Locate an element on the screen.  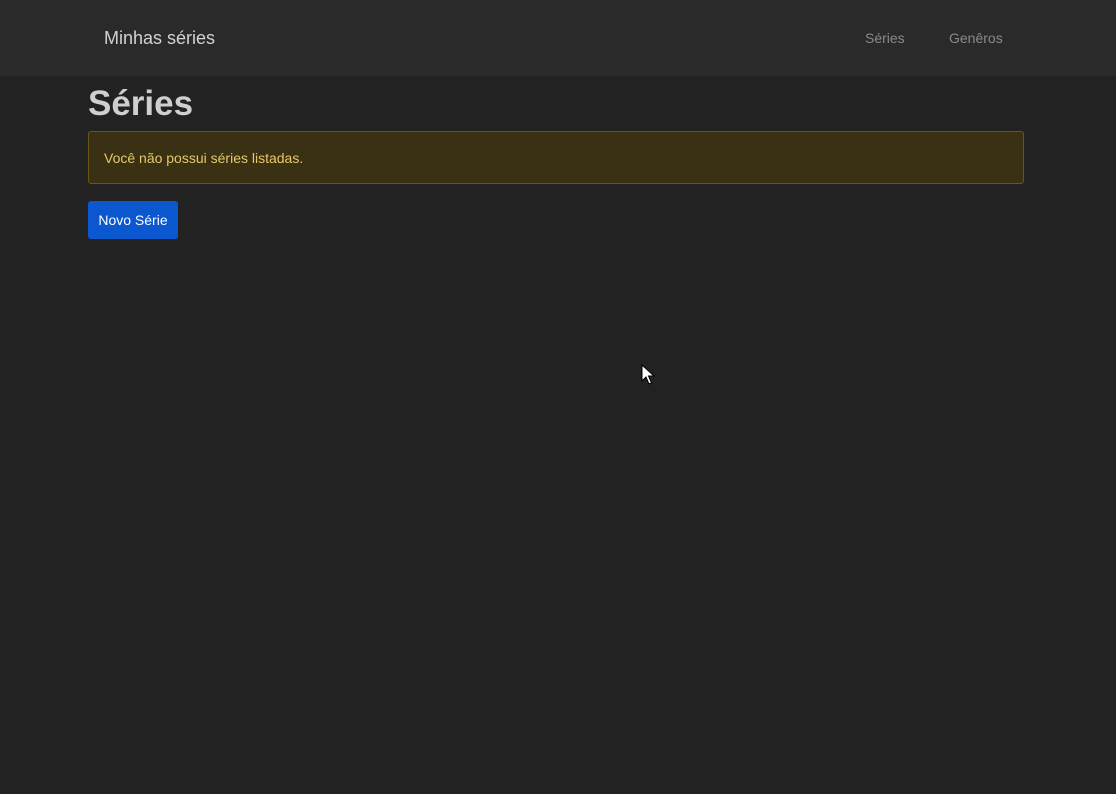
navbar: Minhas séries Séries Genêros is located at coordinates (558, 38).